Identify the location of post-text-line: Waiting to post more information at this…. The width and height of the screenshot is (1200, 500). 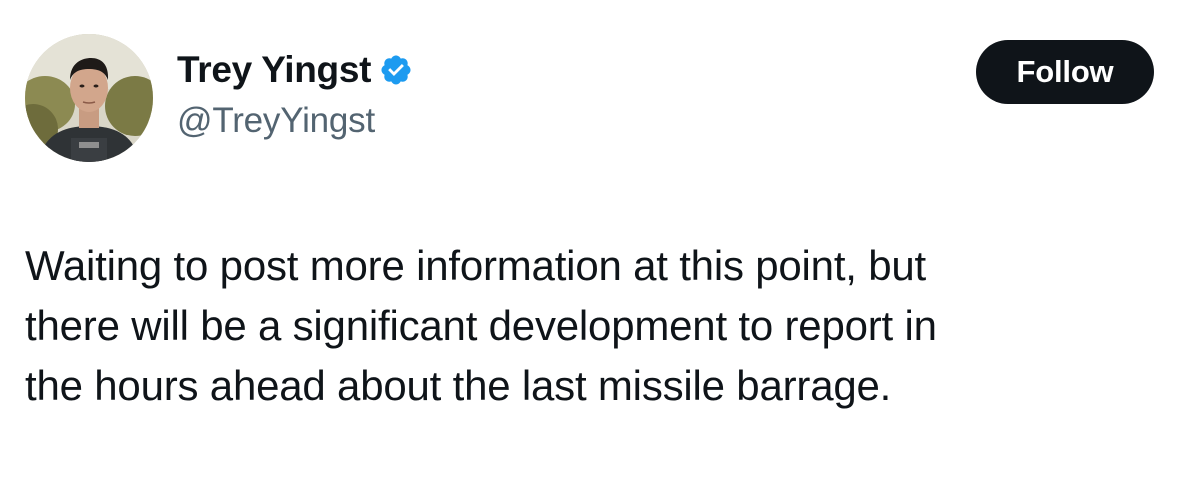
(476, 265).